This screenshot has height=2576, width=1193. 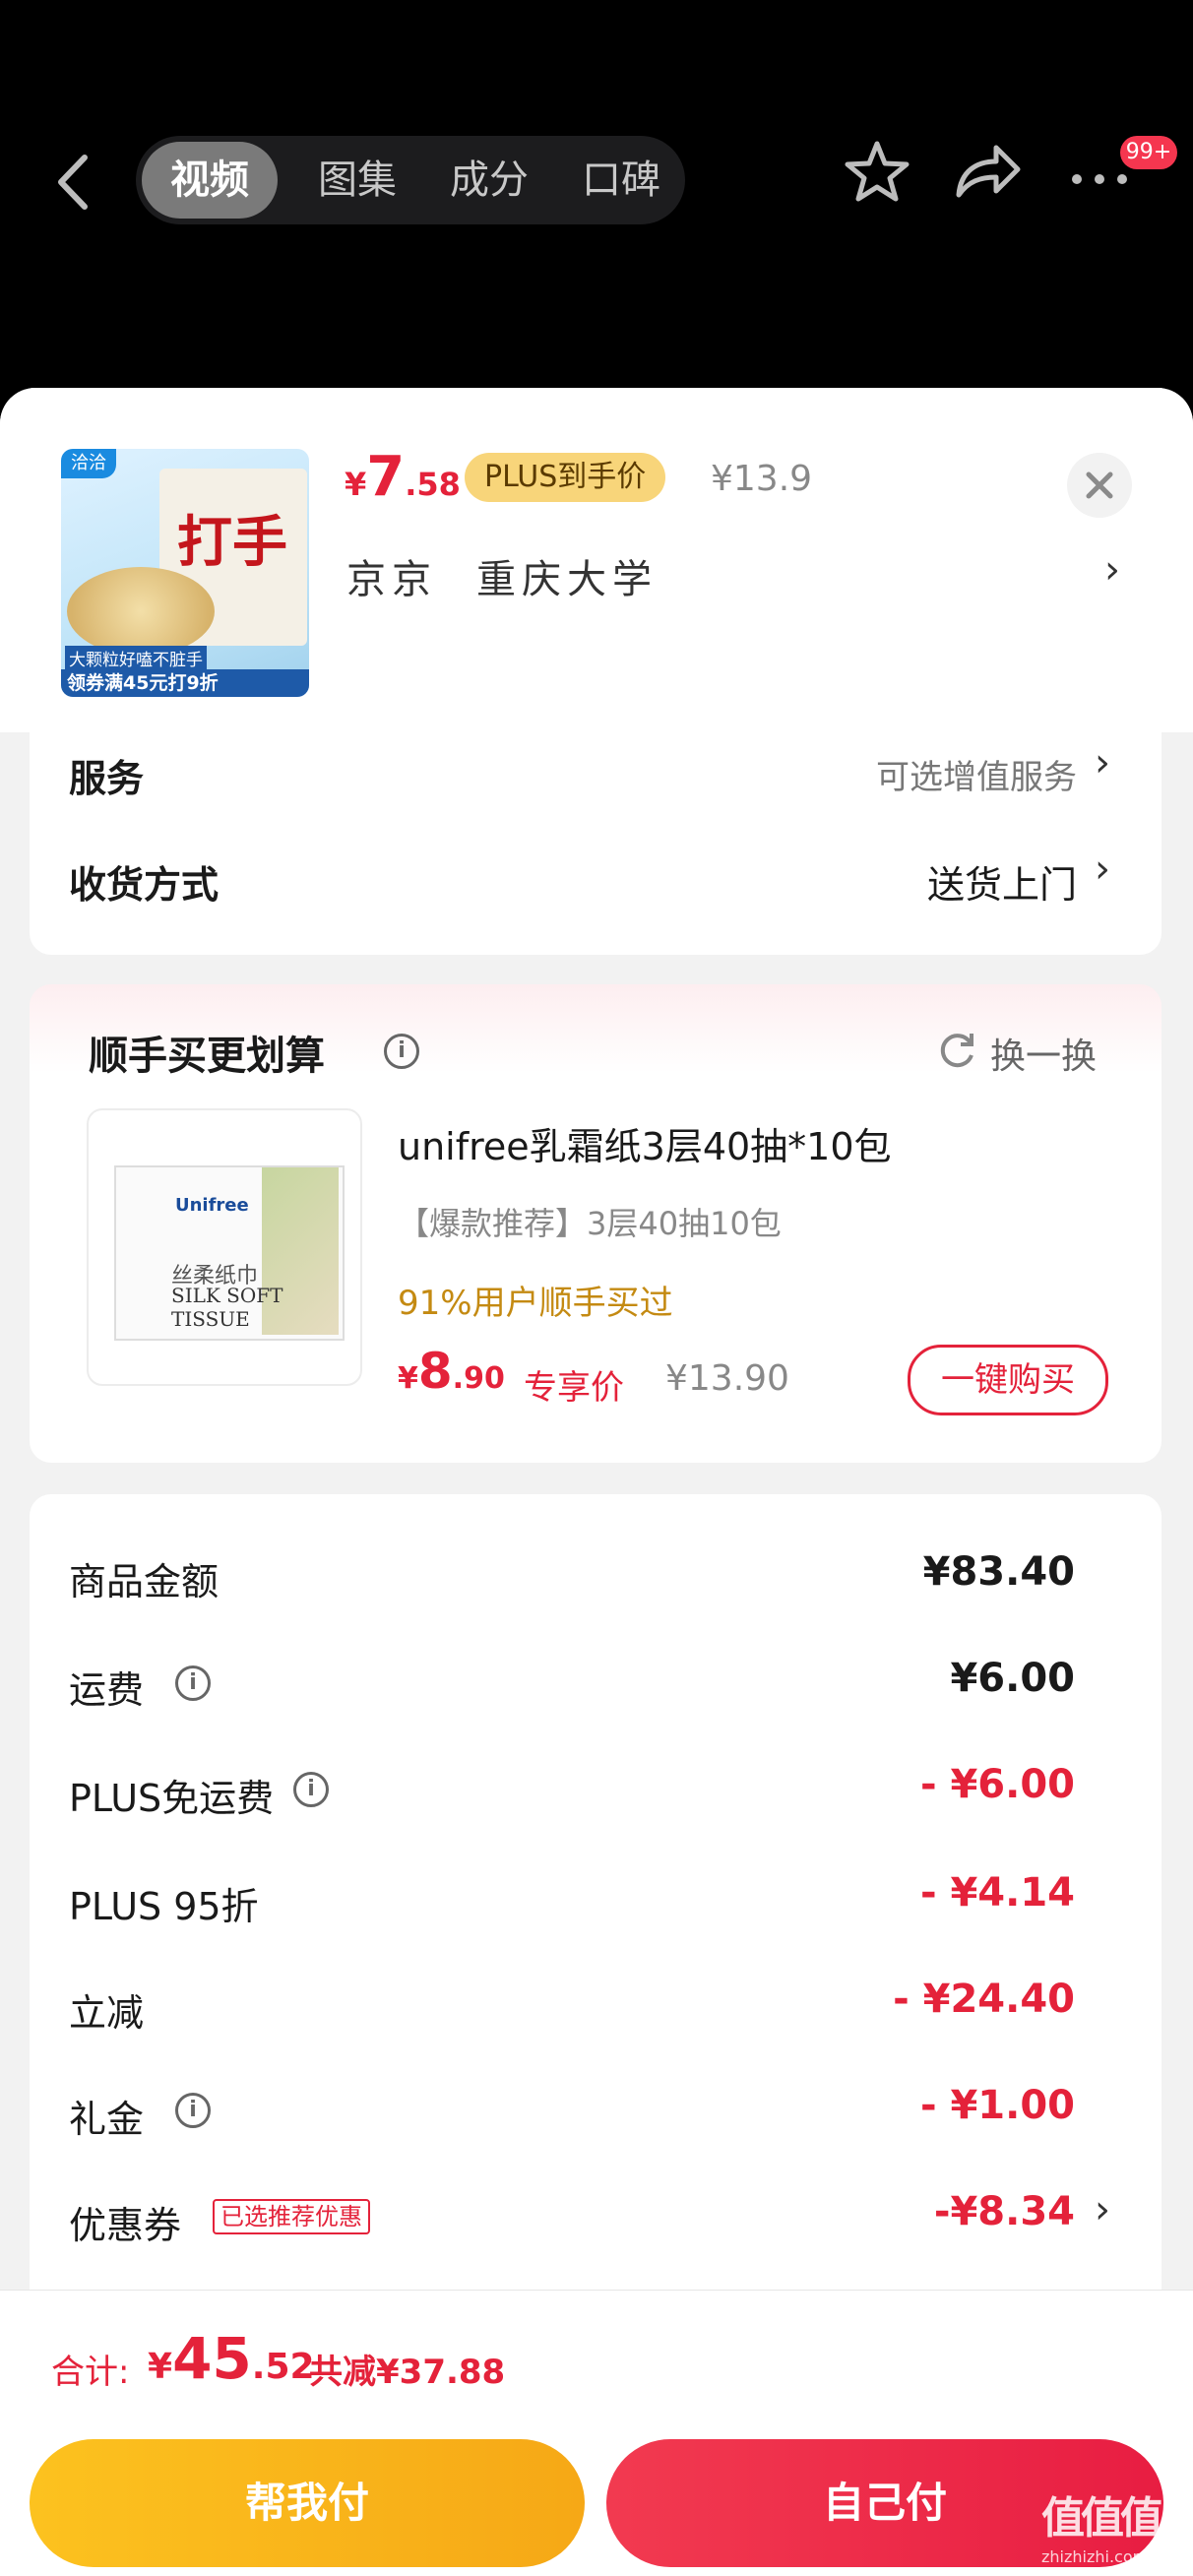 What do you see at coordinates (535, 1303) in the screenshot?
I see `addon-social-proof: 91%用户顺手买过` at bounding box center [535, 1303].